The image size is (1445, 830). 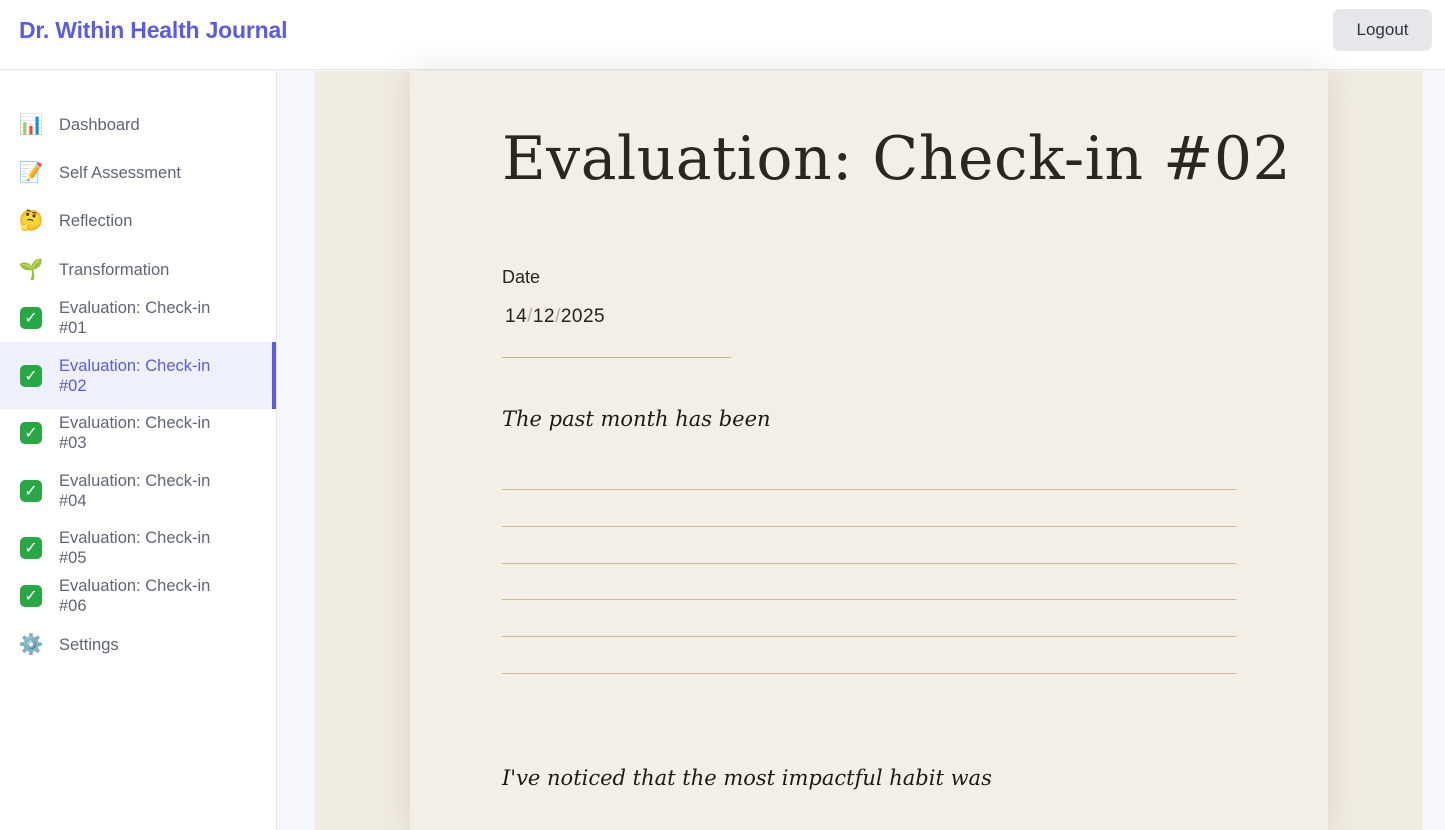 I want to click on sidebar-item-settings: ⚙️ Settings, so click(x=138, y=645).